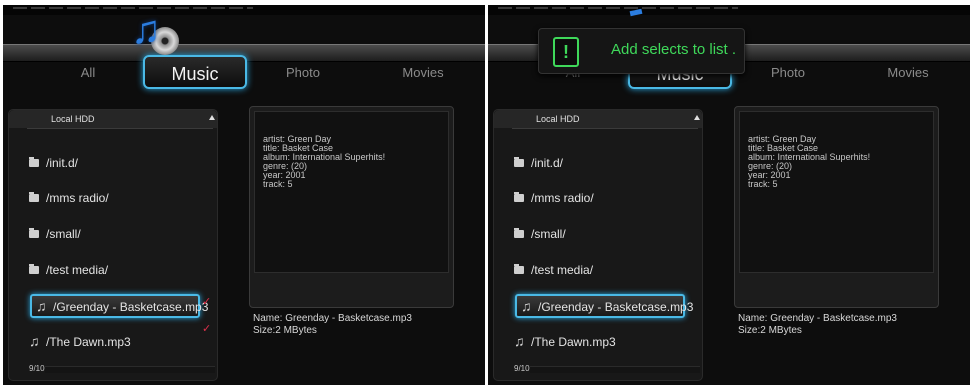 This screenshot has width=973, height=385. I want to click on alert-icon: !, so click(566, 52).